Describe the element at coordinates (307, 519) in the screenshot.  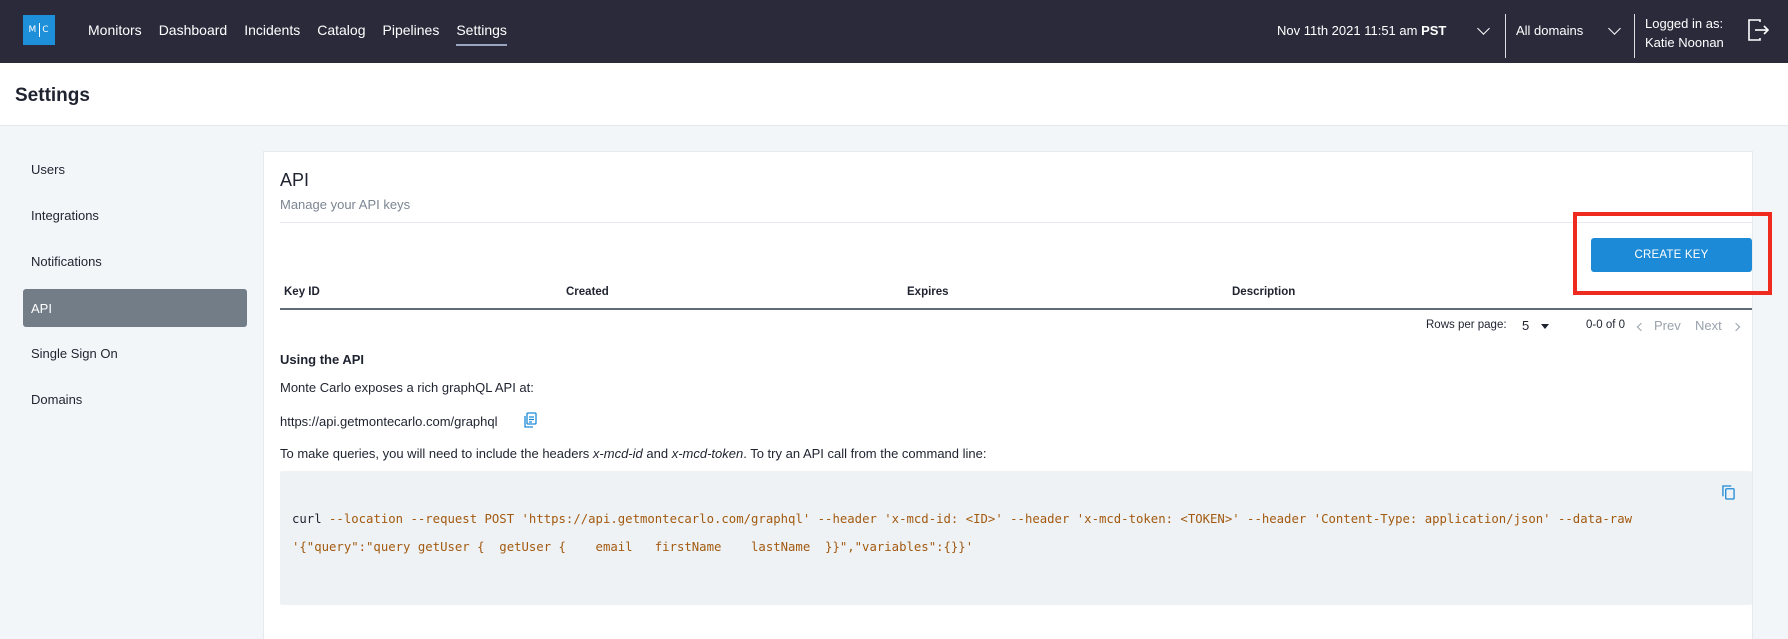
I see `code-command: curl` at that location.